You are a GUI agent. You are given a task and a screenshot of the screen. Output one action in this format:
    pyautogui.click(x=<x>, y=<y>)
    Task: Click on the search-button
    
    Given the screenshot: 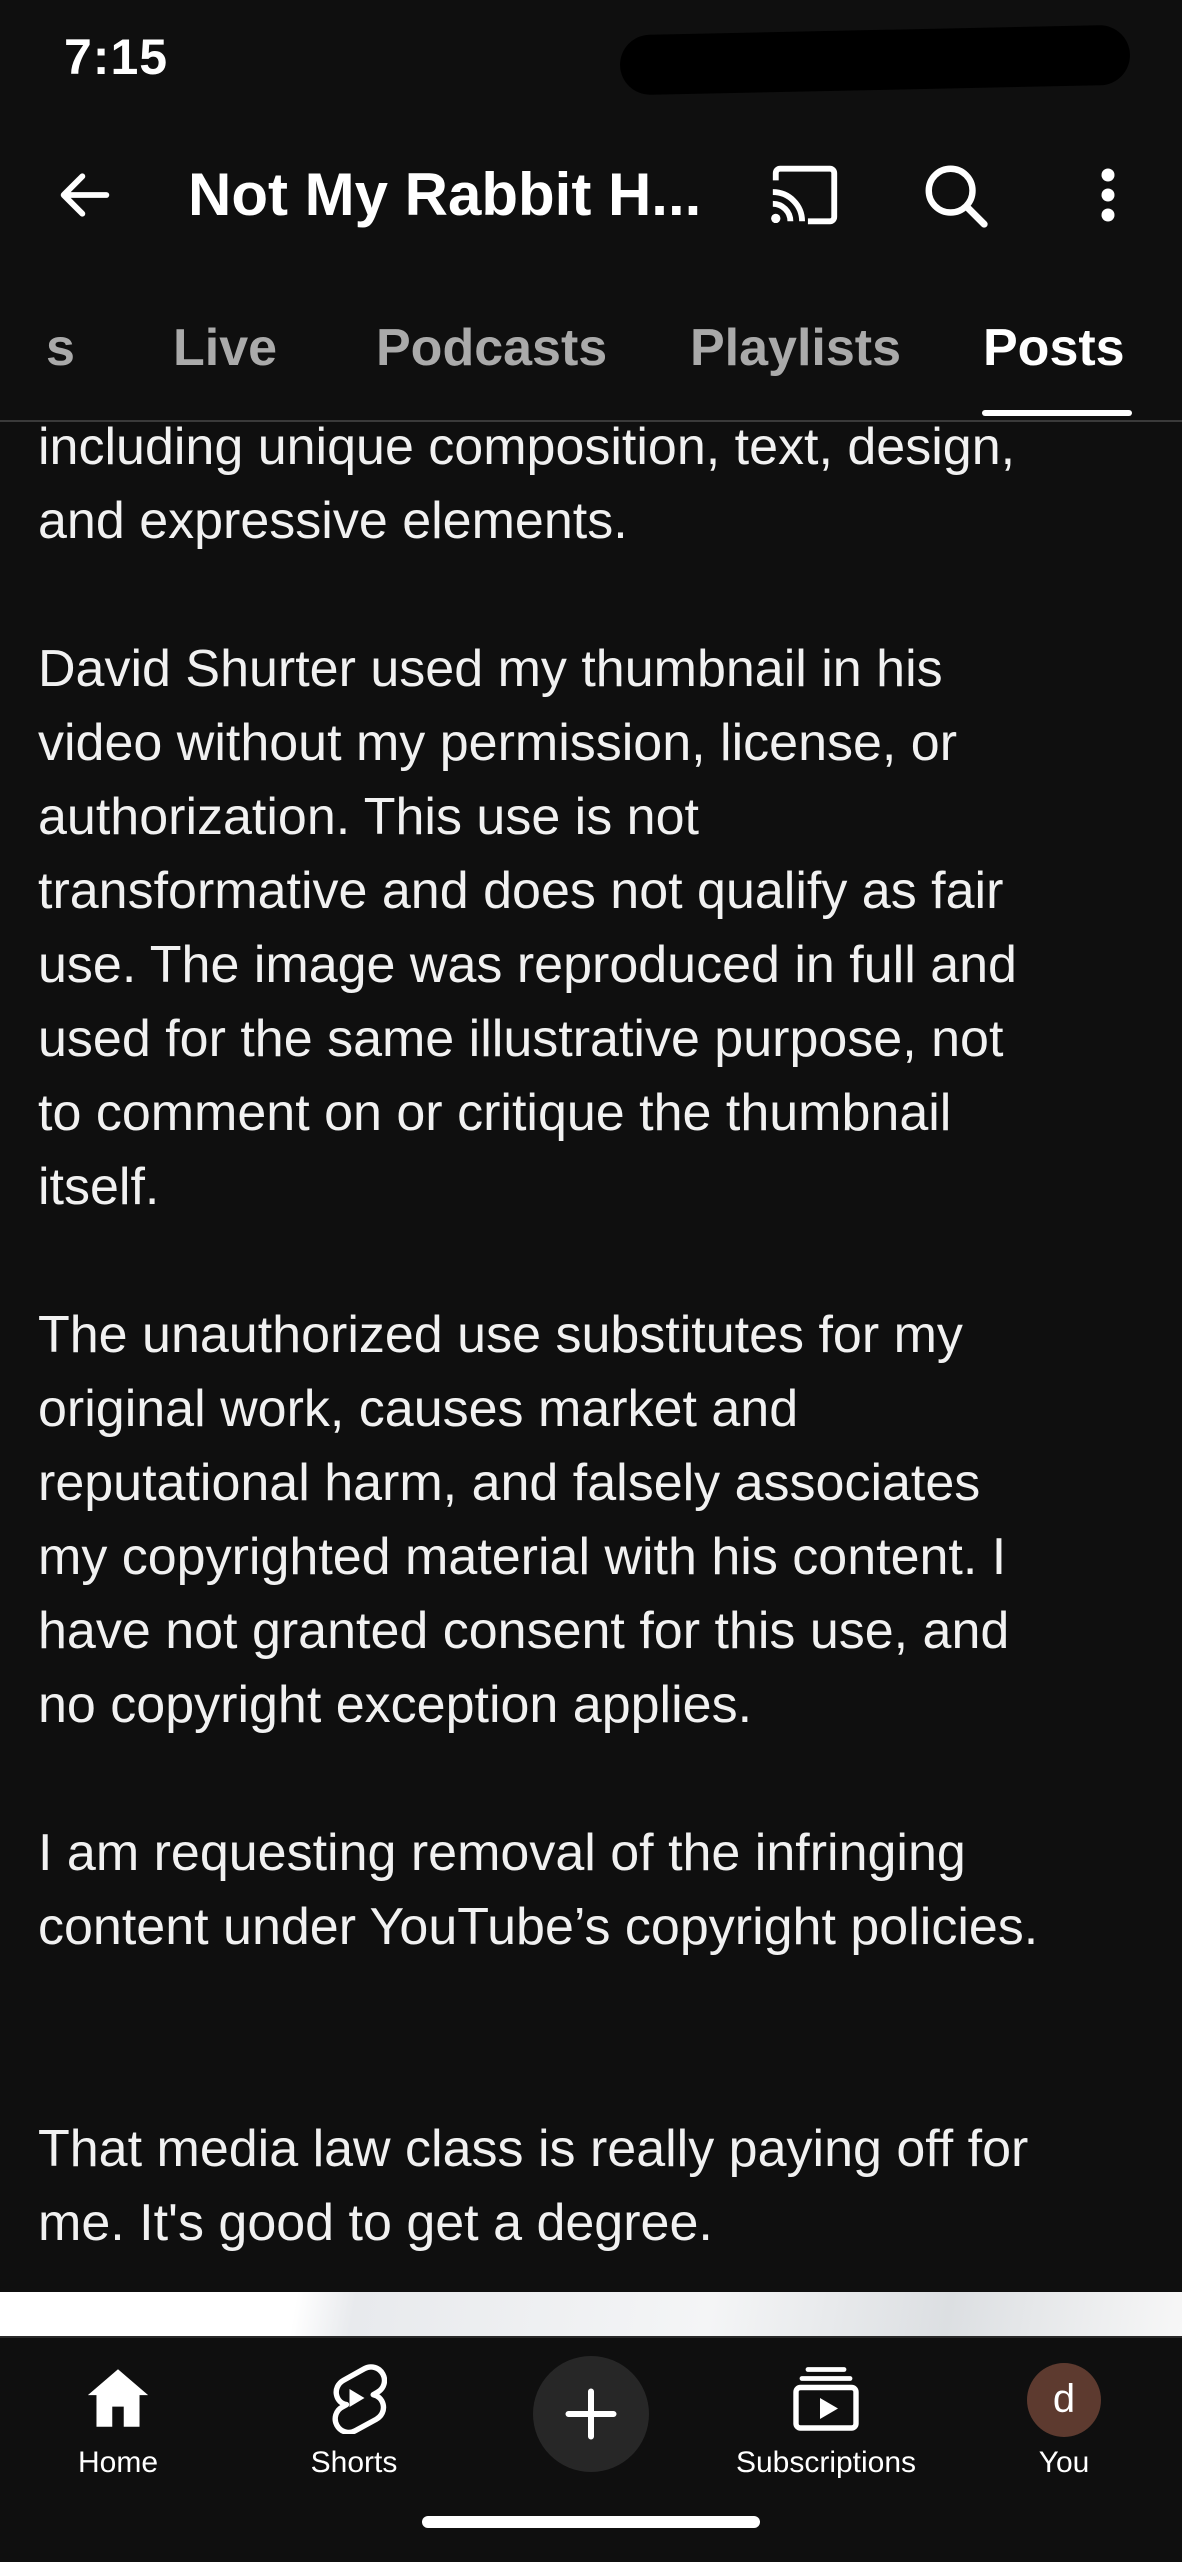 What is the action you would take?
    pyautogui.click(x=955, y=195)
    